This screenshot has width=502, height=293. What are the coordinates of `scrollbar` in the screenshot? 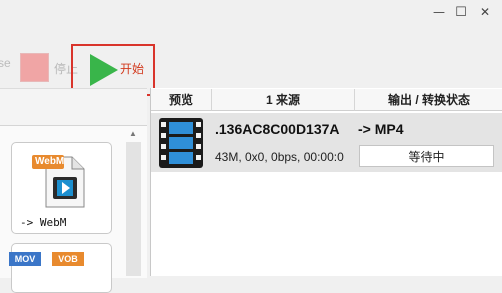 It's located at (133, 209).